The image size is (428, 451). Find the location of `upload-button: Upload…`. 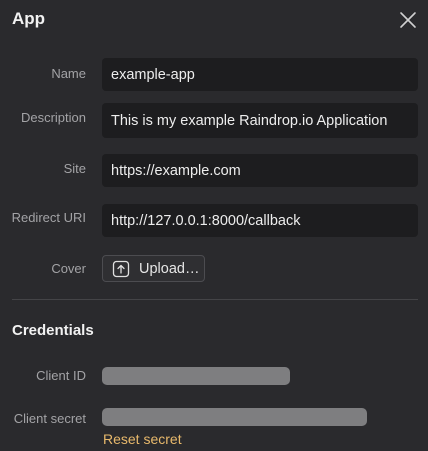

upload-button: Upload… is located at coordinates (153, 268).